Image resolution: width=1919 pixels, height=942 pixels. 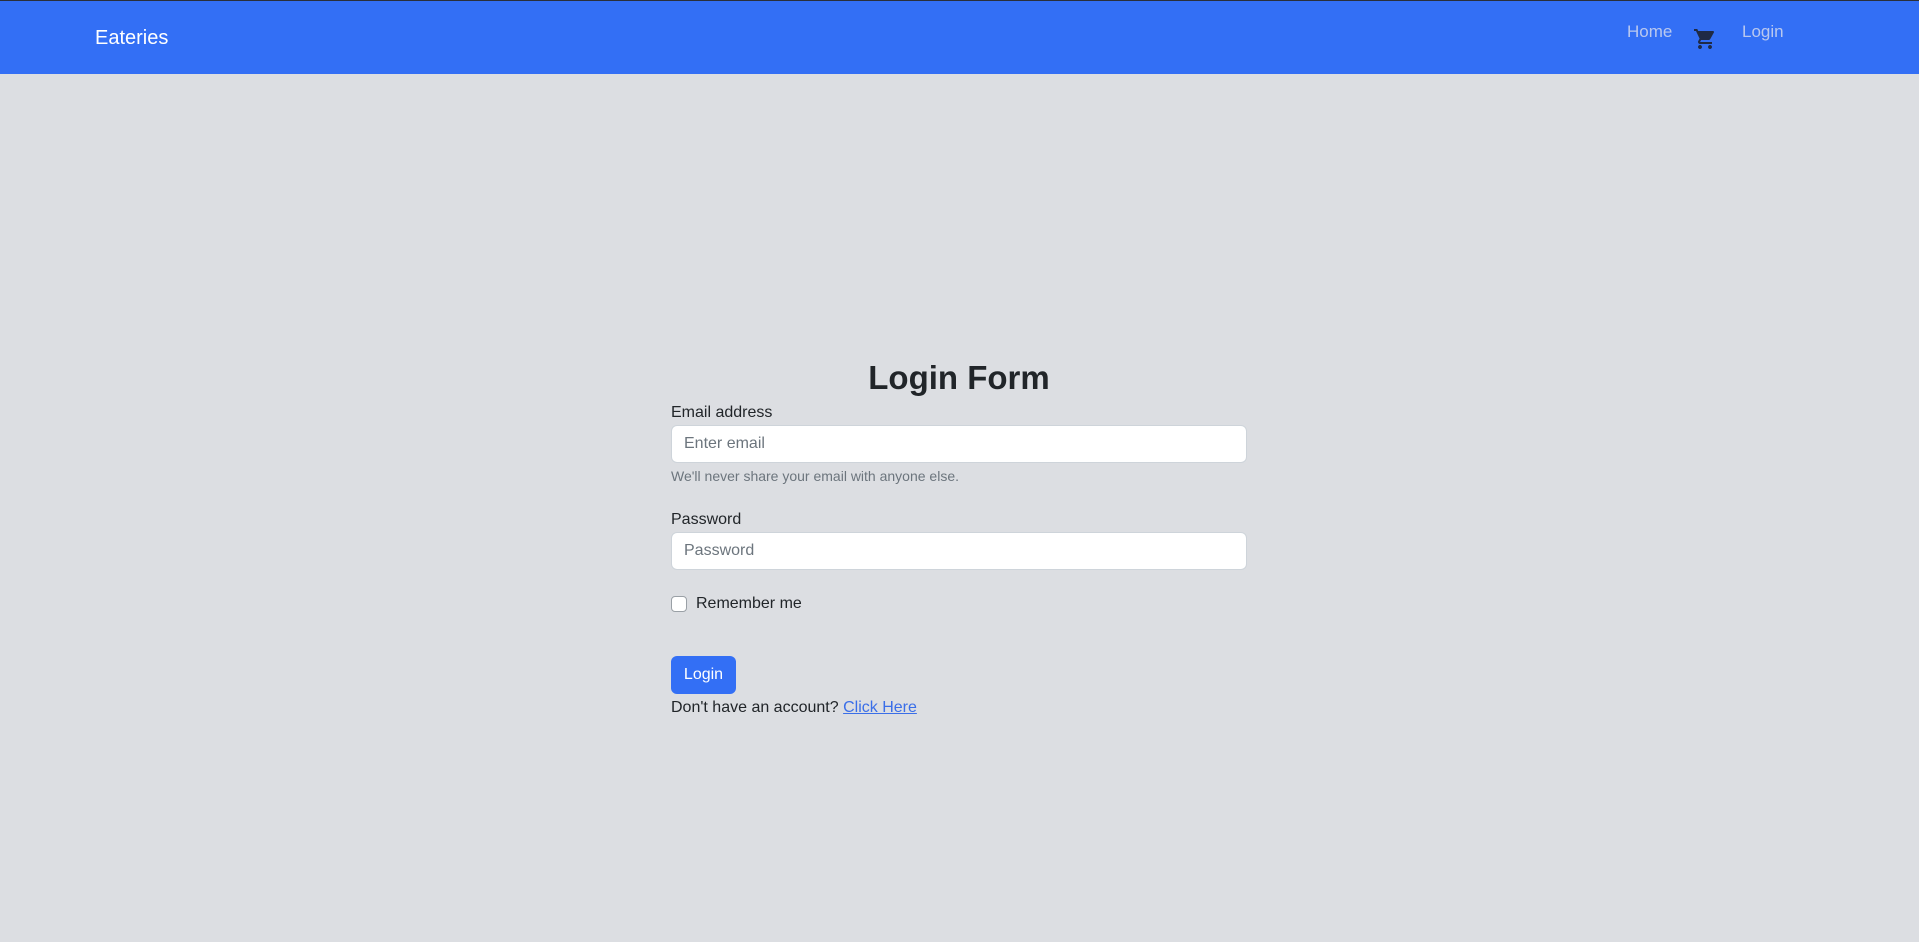 What do you see at coordinates (1649, 32) in the screenshot?
I see `nav-home-link: Home` at bounding box center [1649, 32].